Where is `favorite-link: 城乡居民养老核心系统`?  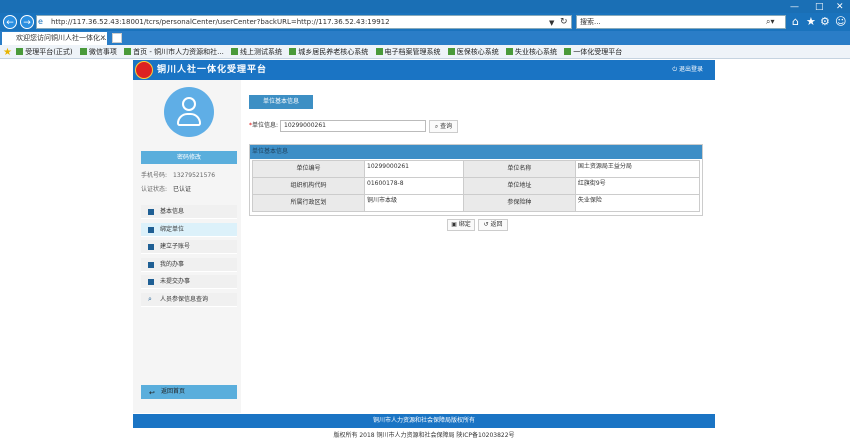
favorite-link: 城乡居民养老核心系统 is located at coordinates (328, 51).